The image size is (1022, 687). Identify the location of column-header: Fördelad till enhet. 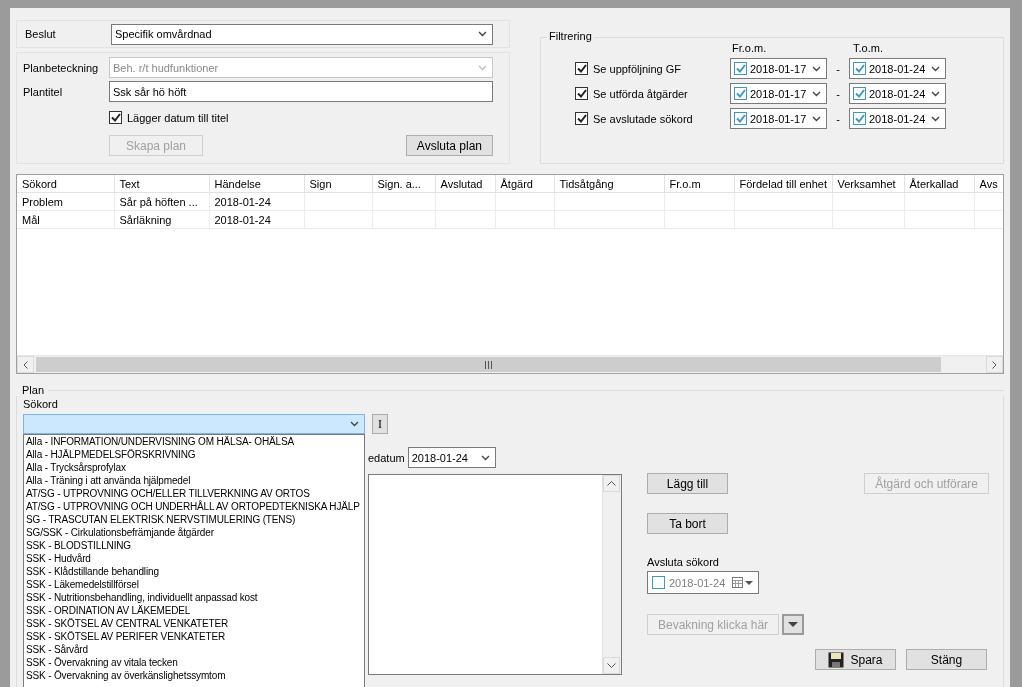
(783, 184).